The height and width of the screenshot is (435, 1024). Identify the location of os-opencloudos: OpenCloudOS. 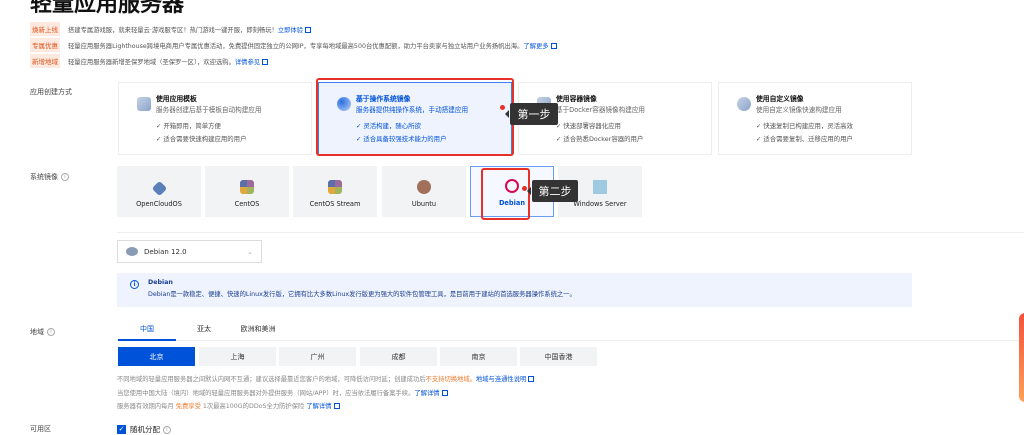
(159, 191).